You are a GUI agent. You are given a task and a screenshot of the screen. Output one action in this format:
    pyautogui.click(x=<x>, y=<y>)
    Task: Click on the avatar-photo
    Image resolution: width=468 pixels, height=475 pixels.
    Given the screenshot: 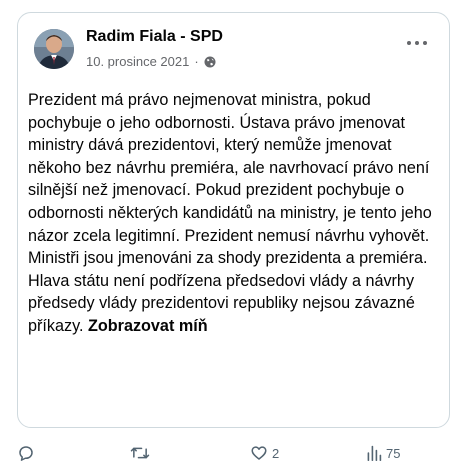 What is the action you would take?
    pyautogui.click(x=54, y=49)
    